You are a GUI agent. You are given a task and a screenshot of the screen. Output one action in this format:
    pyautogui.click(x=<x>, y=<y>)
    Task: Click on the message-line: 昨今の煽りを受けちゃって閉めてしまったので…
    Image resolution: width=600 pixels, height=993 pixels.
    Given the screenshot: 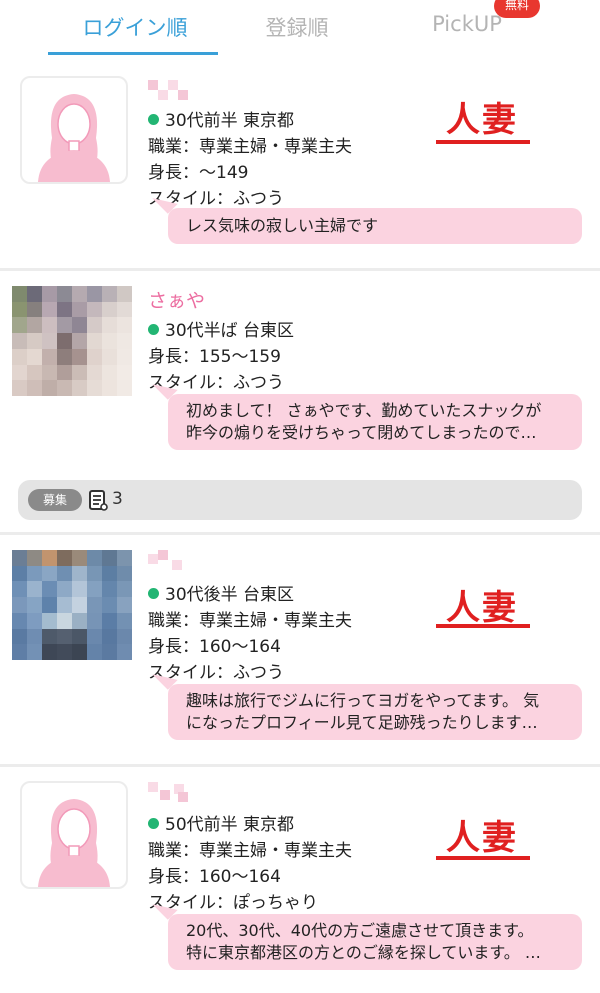 What is the action you would take?
    pyautogui.click(x=361, y=432)
    